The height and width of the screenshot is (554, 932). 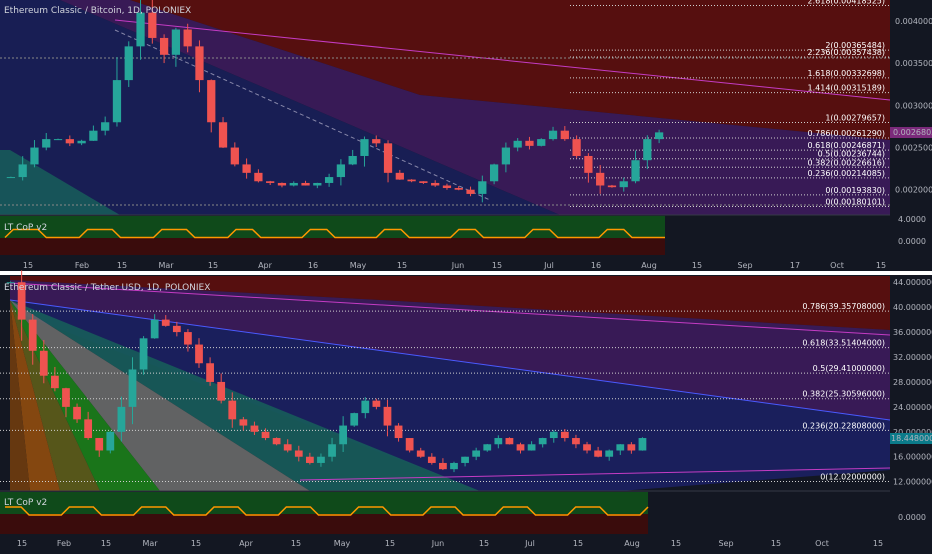 I want to click on chart-divider, so click(x=466, y=273).